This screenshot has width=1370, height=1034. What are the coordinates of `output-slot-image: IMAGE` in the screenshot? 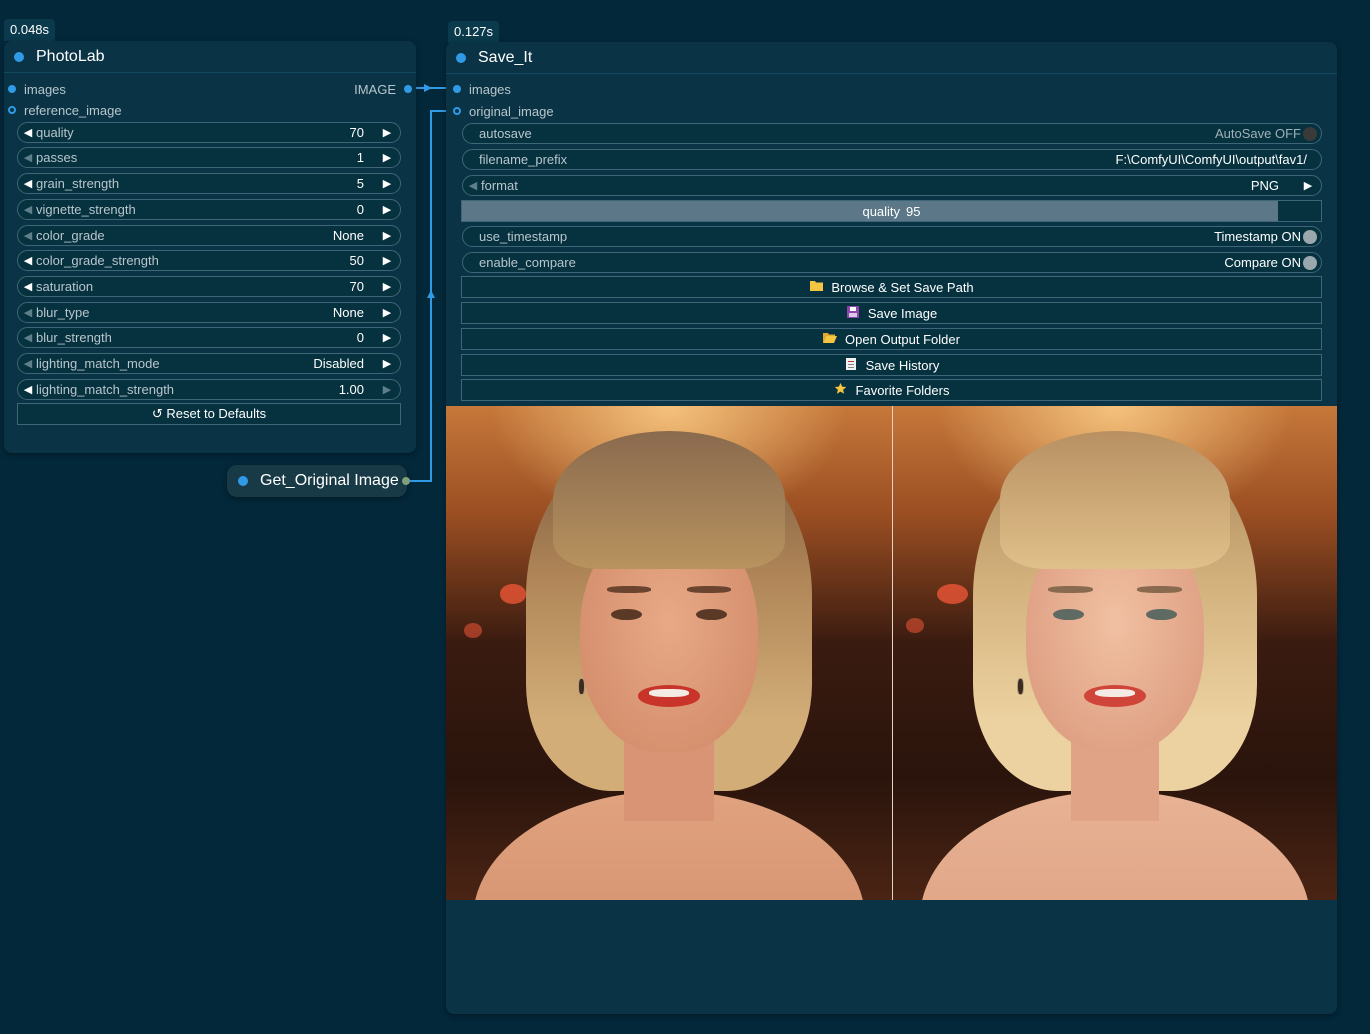 It's located at (383, 89).